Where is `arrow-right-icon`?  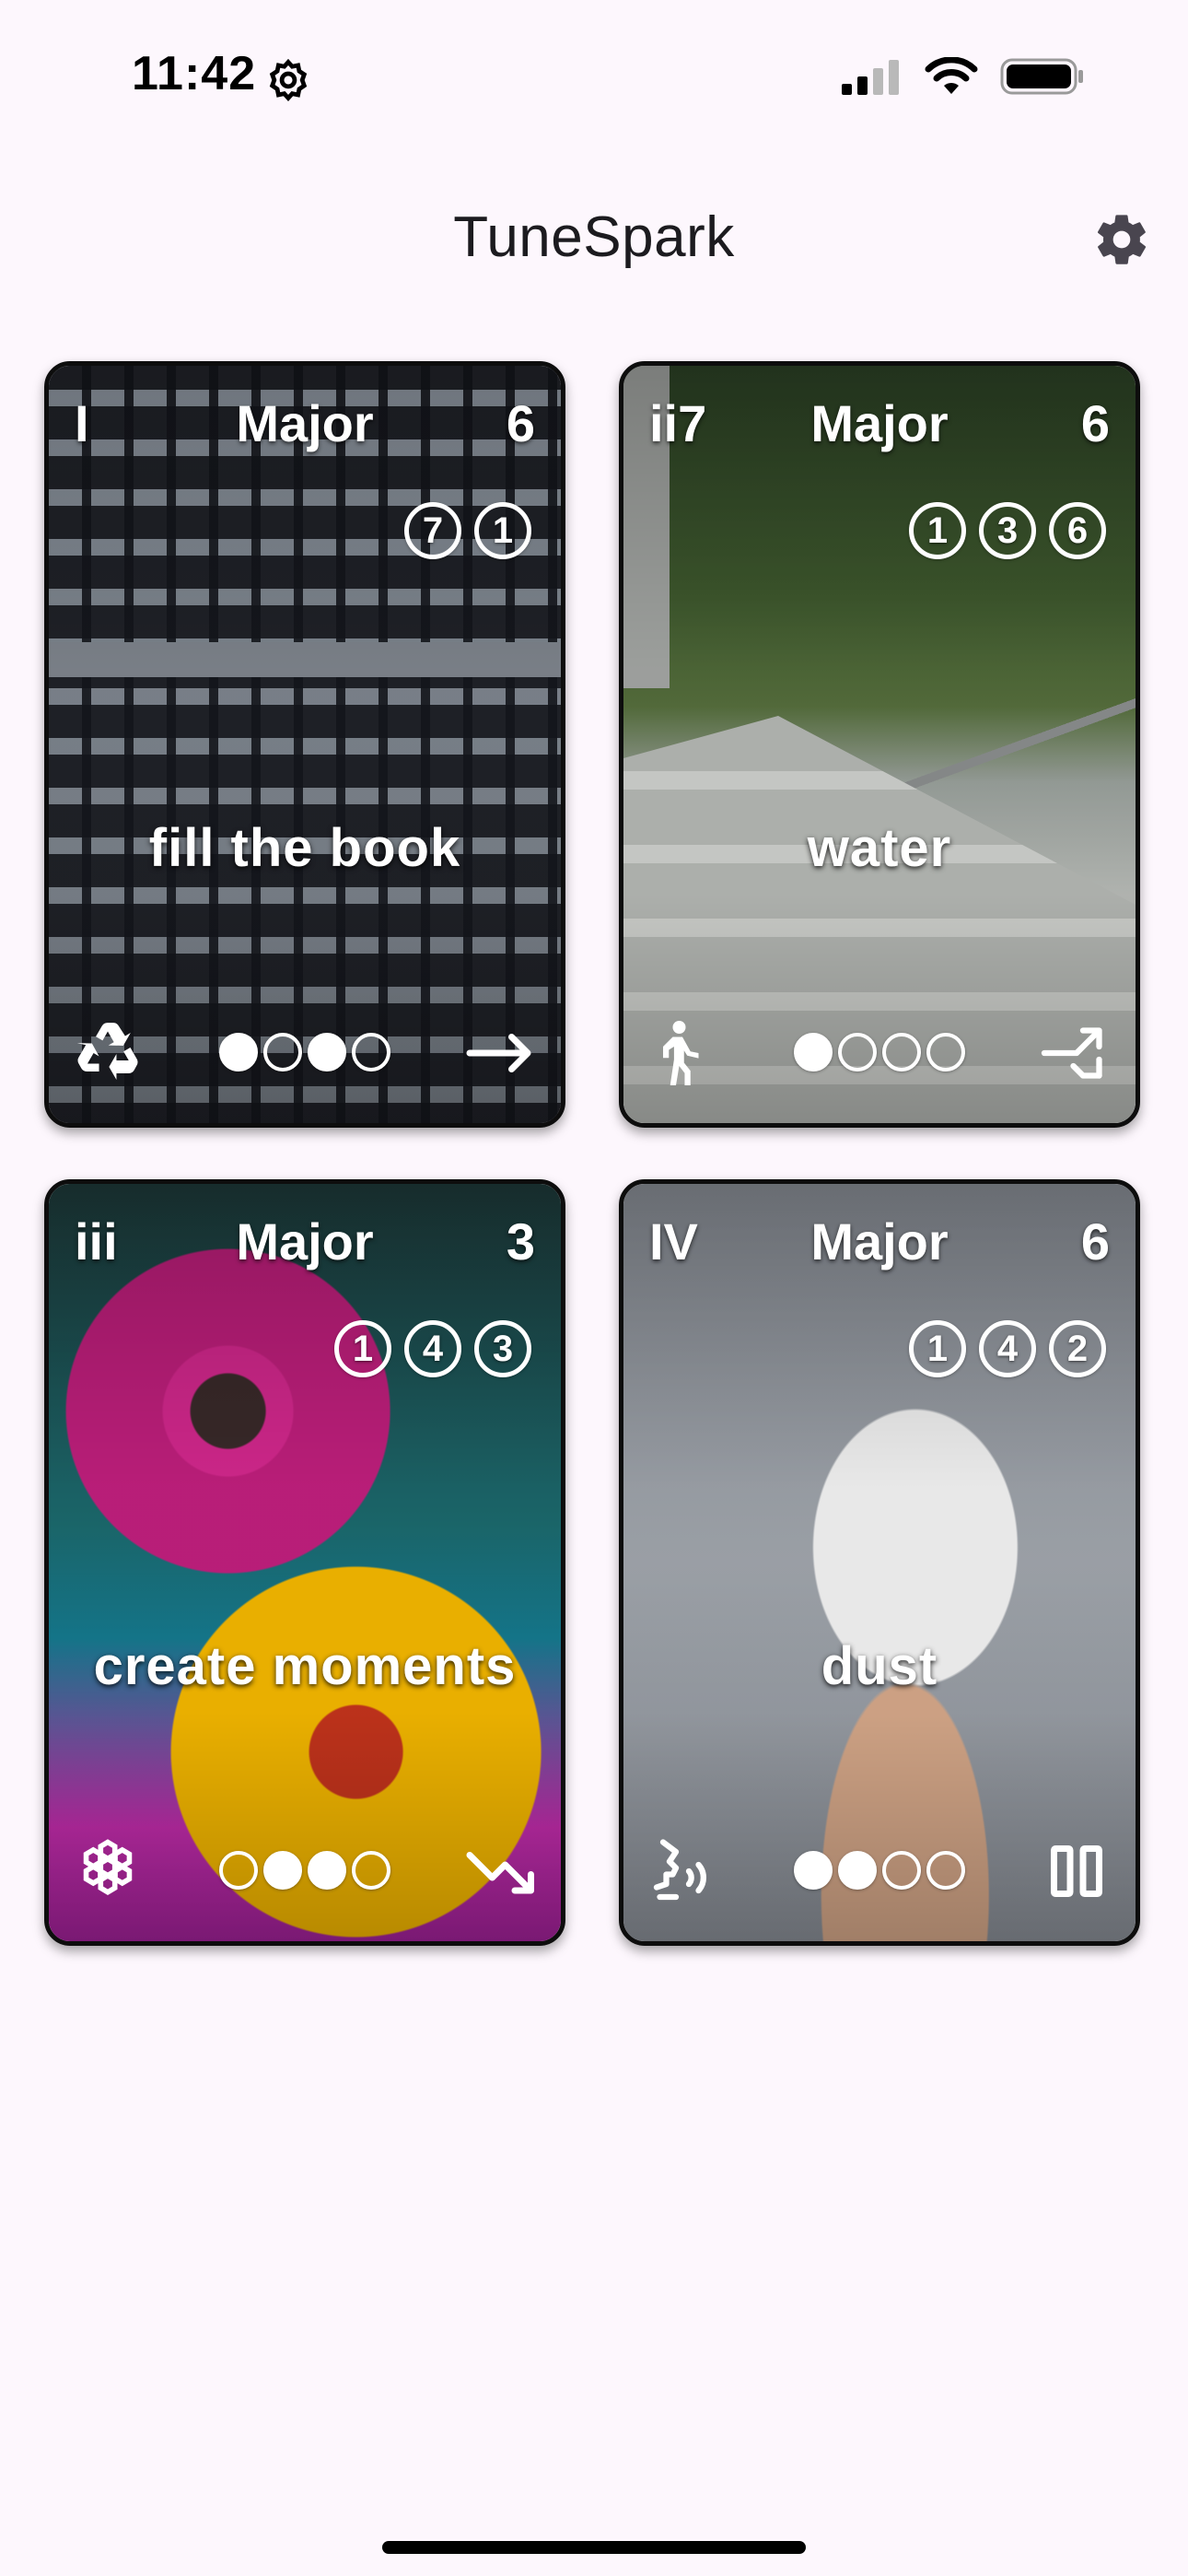
arrow-right-icon is located at coordinates (502, 1053).